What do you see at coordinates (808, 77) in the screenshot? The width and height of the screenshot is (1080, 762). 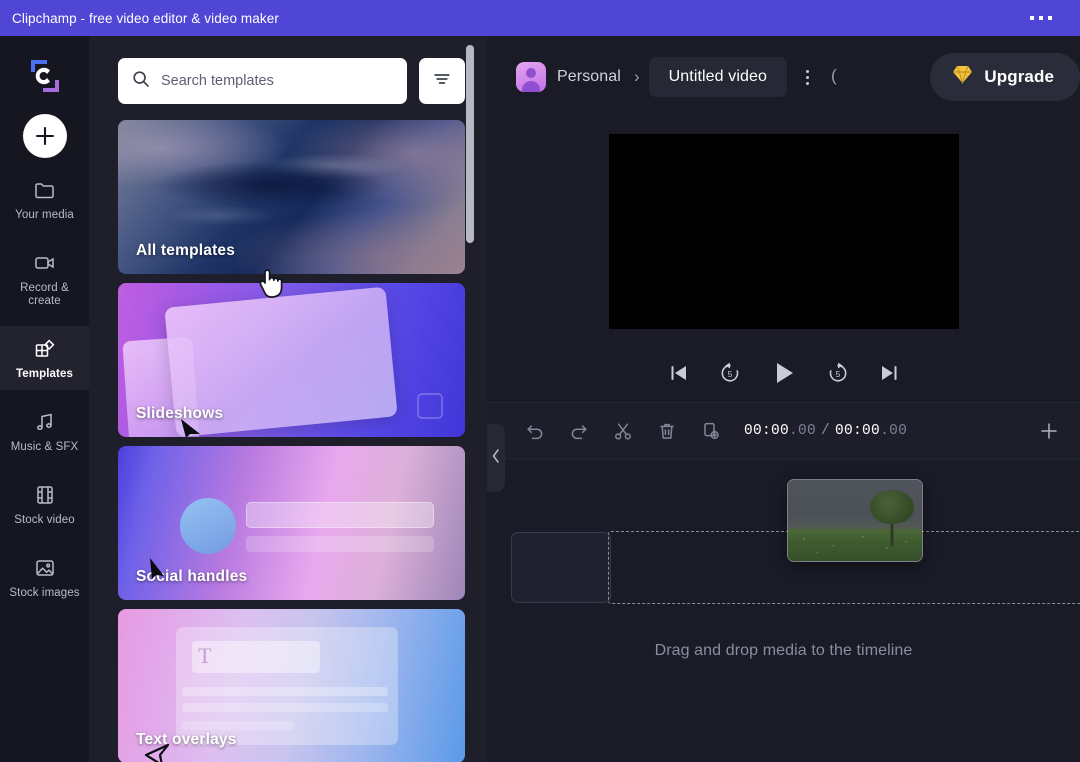 I see `project-more-menu-icon` at bounding box center [808, 77].